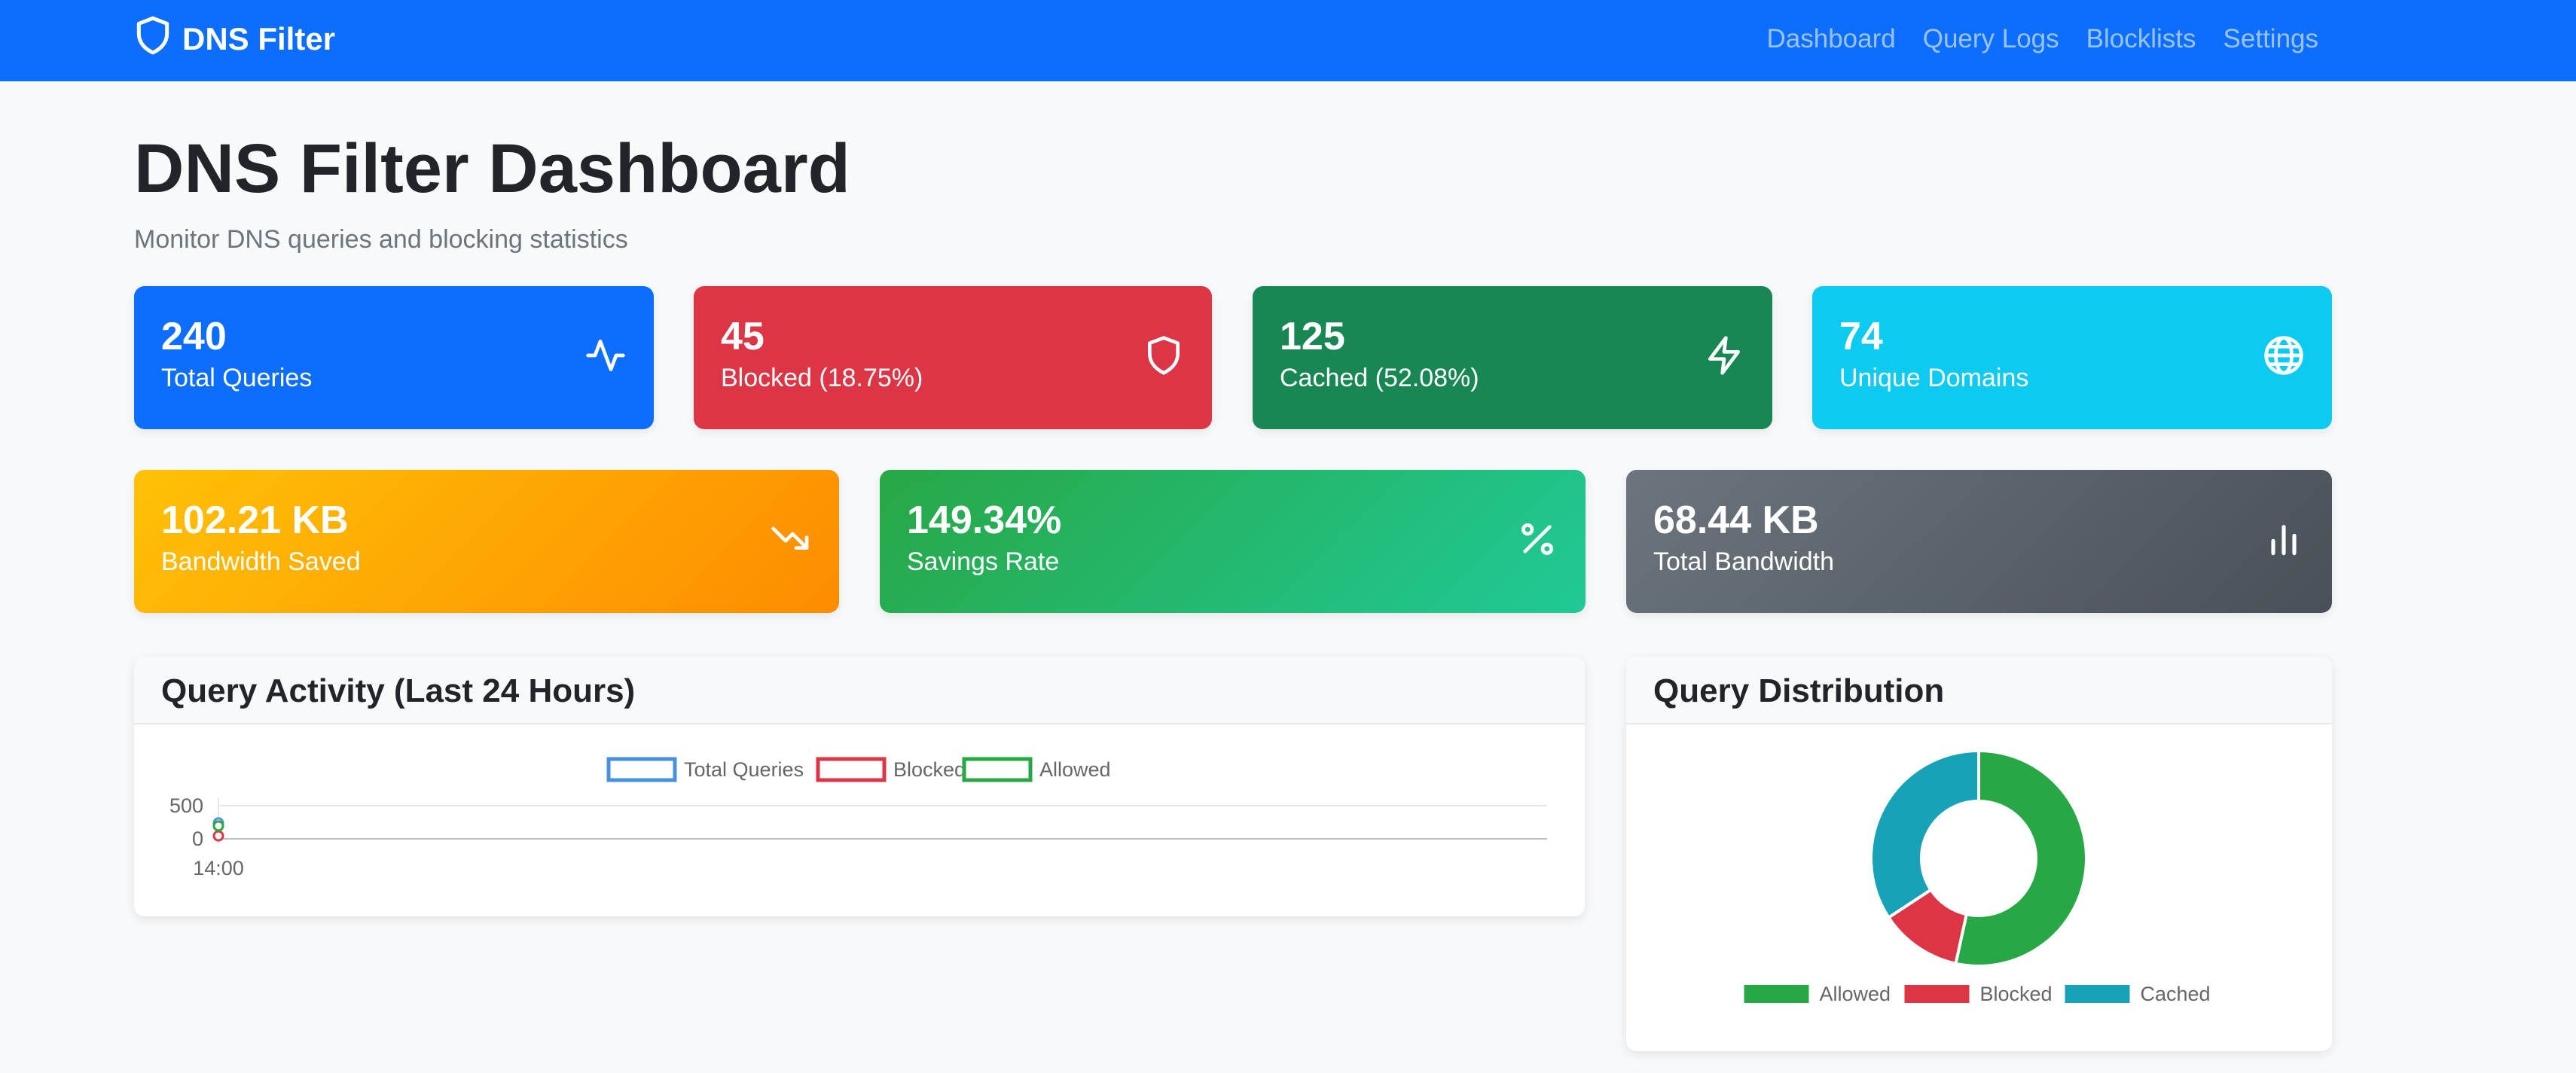 The image size is (2576, 1073). I want to click on percent-icon, so click(1537, 539).